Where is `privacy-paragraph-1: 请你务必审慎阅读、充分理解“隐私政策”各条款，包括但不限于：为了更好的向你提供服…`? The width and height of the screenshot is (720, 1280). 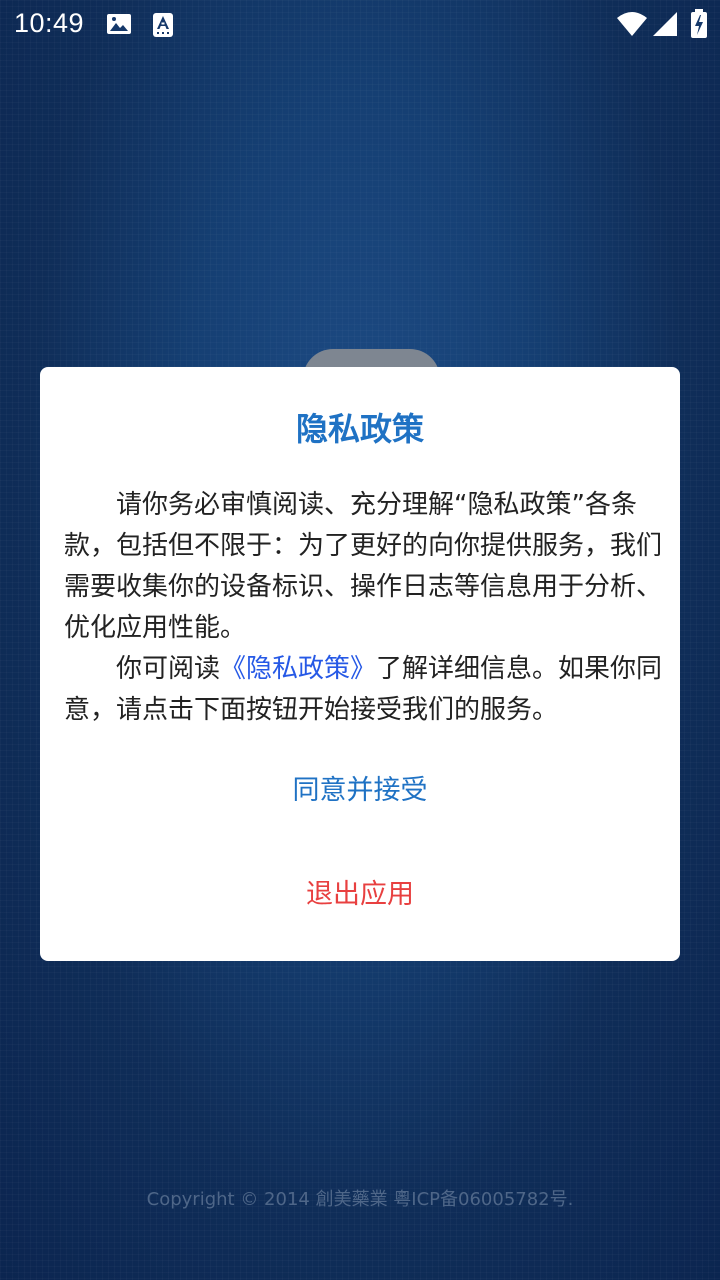 privacy-paragraph-1: 请你务必审慎阅读、充分理解“隐私政策”各条款，包括但不限于：为了更好的向你提供服… is located at coordinates (363, 566).